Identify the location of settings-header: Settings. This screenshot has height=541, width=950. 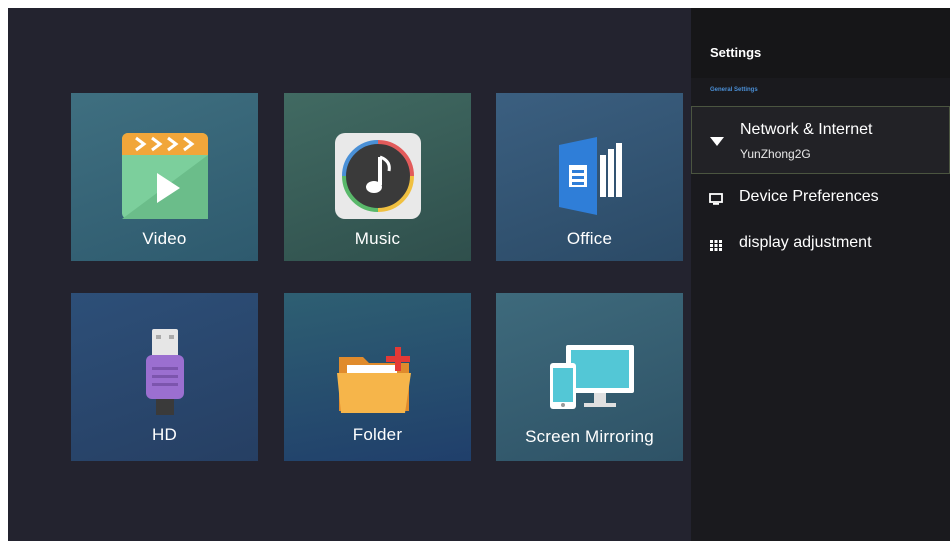
(820, 43).